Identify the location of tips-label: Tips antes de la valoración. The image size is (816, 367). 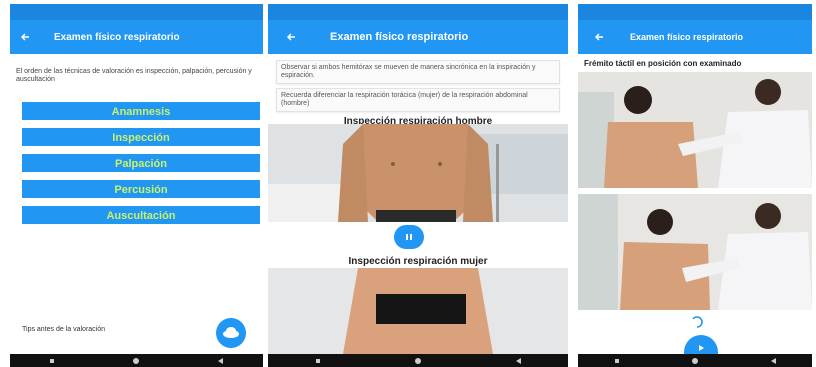
(64, 329).